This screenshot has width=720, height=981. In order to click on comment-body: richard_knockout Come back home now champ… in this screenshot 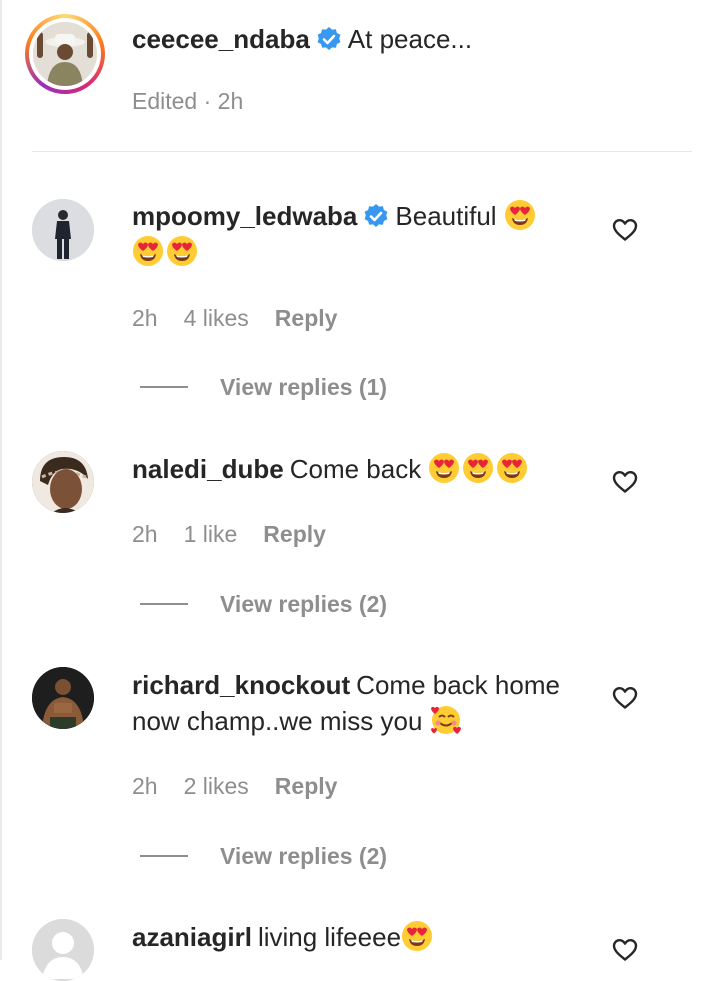, I will do `click(362, 703)`.